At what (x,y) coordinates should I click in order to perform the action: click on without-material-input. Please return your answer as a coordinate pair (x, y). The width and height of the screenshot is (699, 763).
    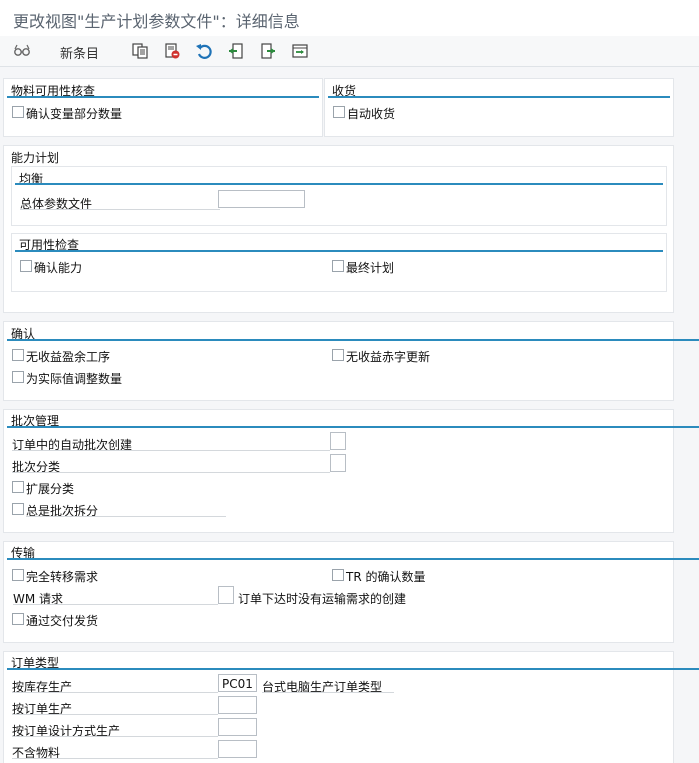
    Looking at the image, I should click on (237, 749).